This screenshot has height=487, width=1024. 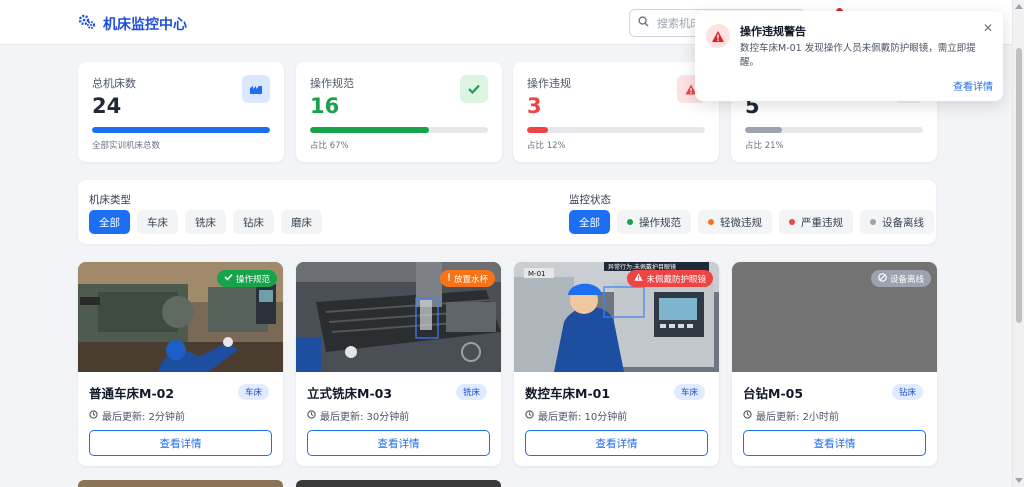 What do you see at coordinates (643, 23) in the screenshot?
I see `search-icon` at bounding box center [643, 23].